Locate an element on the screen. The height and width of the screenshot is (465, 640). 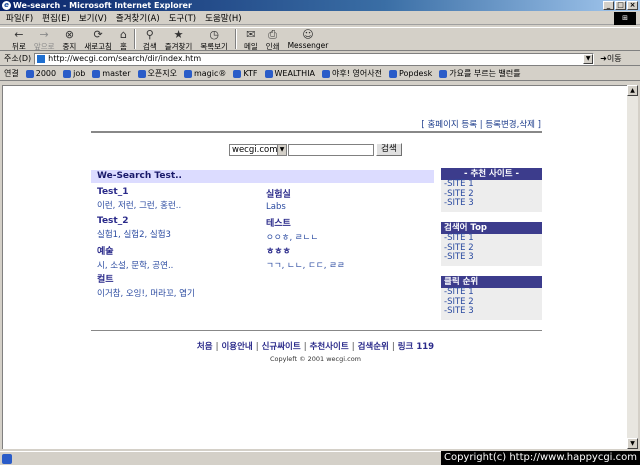
category-title: 실험실 is located at coordinates (278, 193).